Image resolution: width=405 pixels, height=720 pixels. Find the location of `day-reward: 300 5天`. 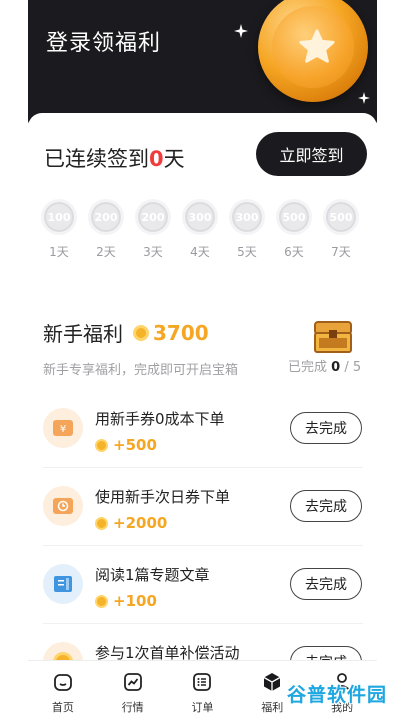

day-reward: 300 5天 is located at coordinates (247, 229).